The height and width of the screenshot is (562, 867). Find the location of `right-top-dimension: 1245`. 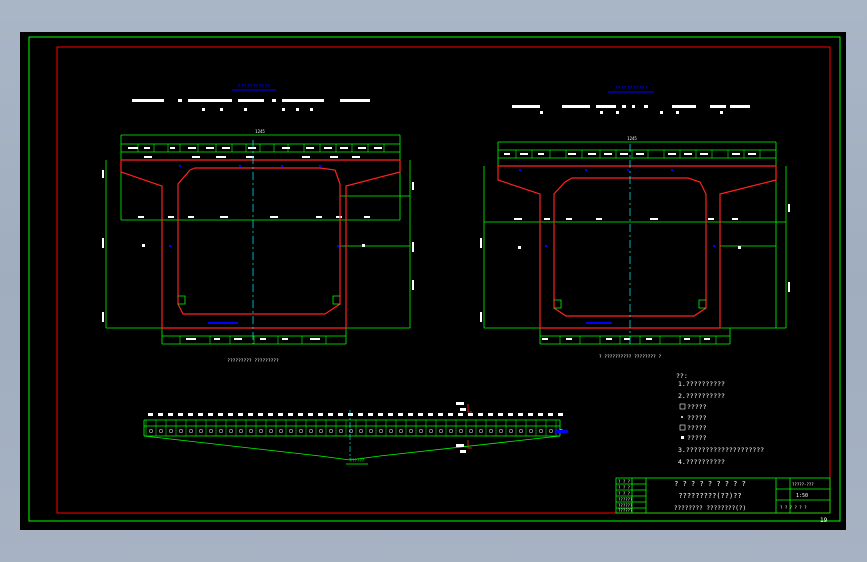

right-top-dimension: 1245 is located at coordinates (632, 138).